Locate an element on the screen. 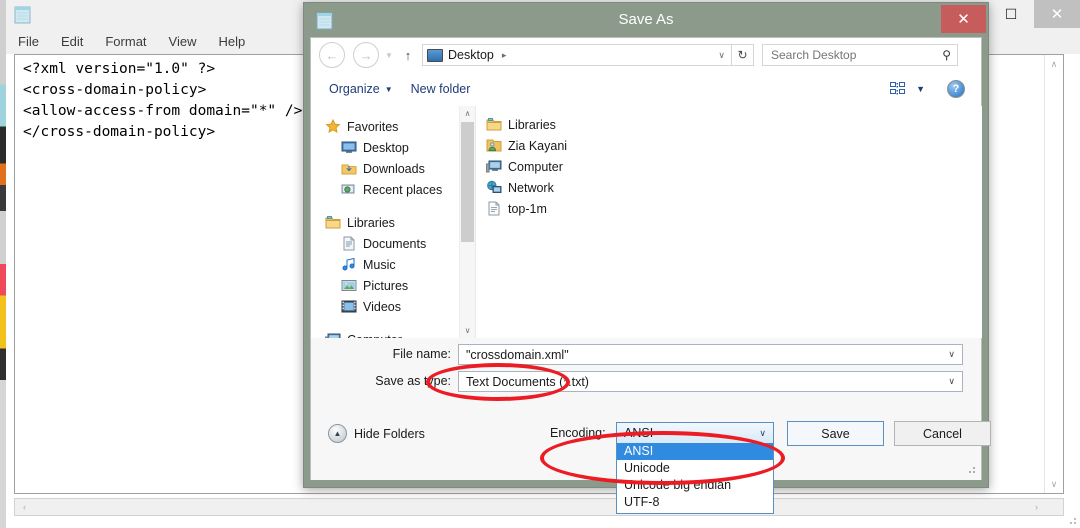  nav-item-music: Music is located at coordinates (385, 264).